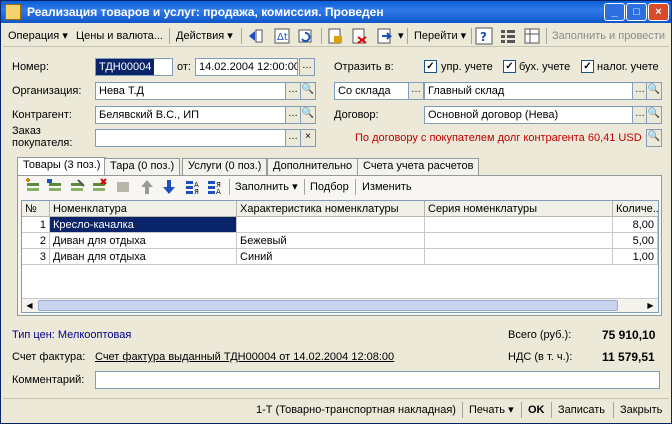  Describe the element at coordinates (225, 166) in the screenshot. I see `tab-services: Услуги (0 поз.)` at that location.